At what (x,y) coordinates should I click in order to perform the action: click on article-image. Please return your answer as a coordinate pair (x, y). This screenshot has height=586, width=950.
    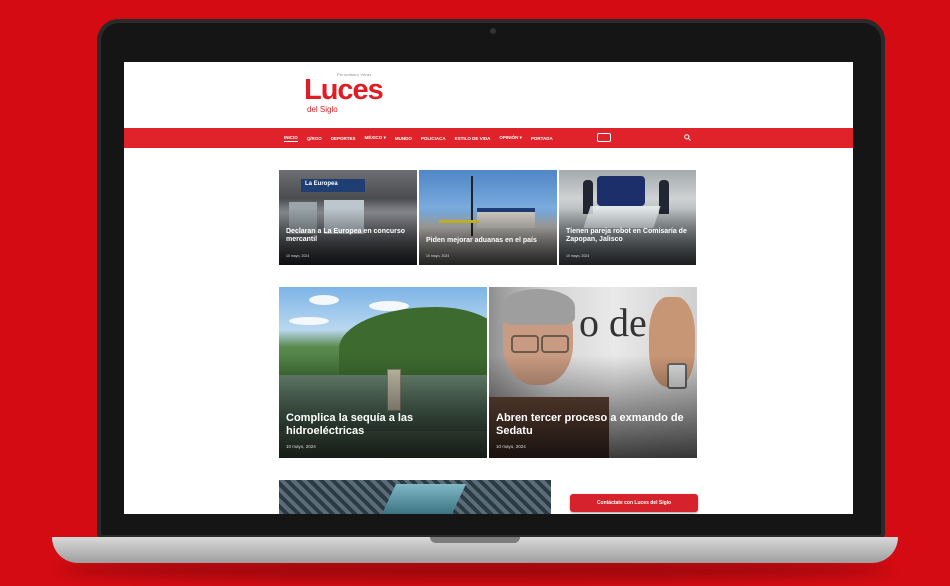
    Looking at the image, I should click on (415, 497).